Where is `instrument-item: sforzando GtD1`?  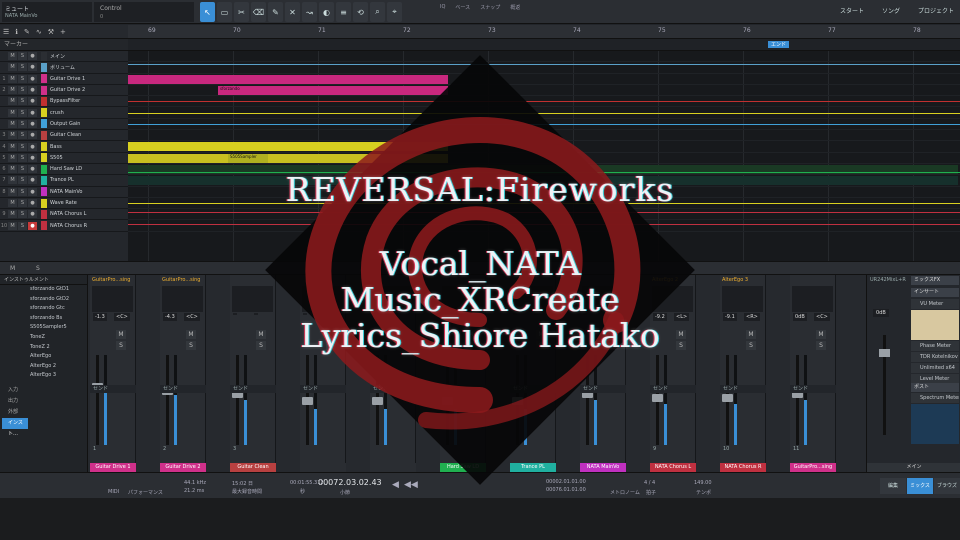 instrument-item: sforzando GtD1 is located at coordinates (43, 290).